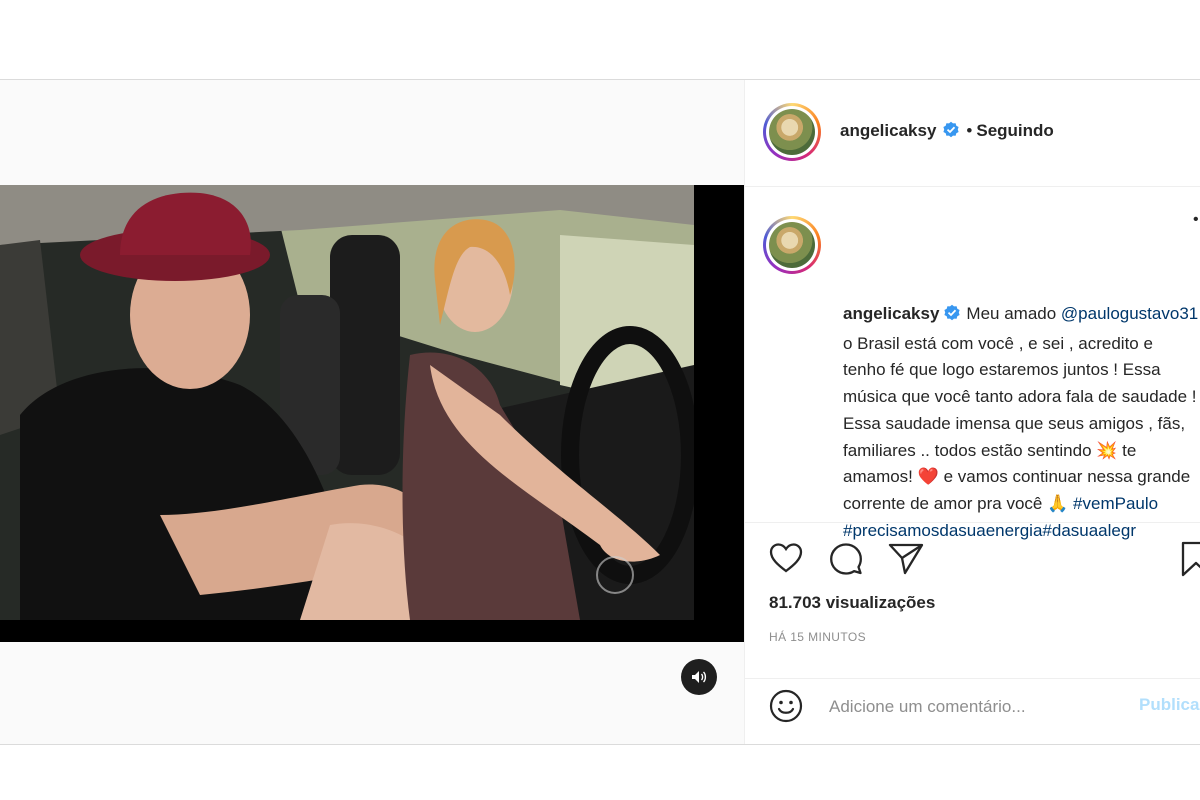  Describe the element at coordinates (1129, 313) in the screenshot. I see `caption-mention-link: @paulogustavo31` at that location.